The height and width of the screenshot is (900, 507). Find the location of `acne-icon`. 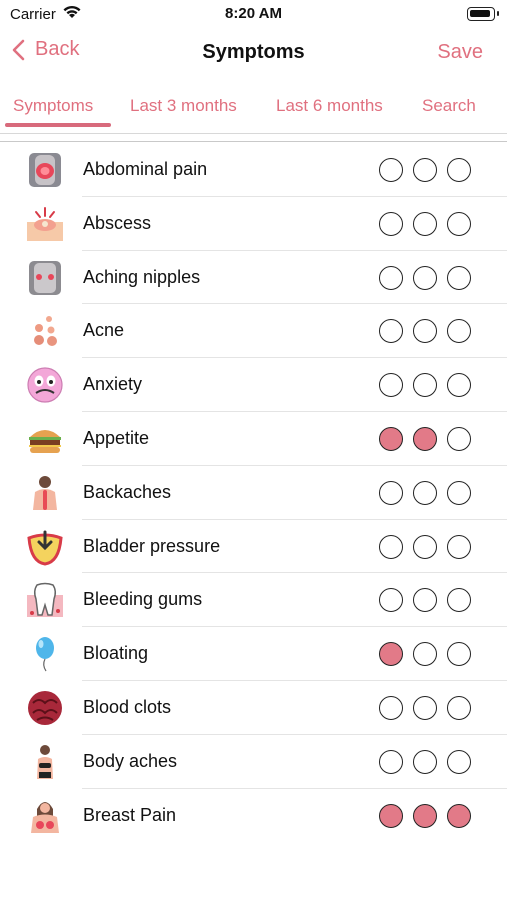

acne-icon is located at coordinates (45, 331).